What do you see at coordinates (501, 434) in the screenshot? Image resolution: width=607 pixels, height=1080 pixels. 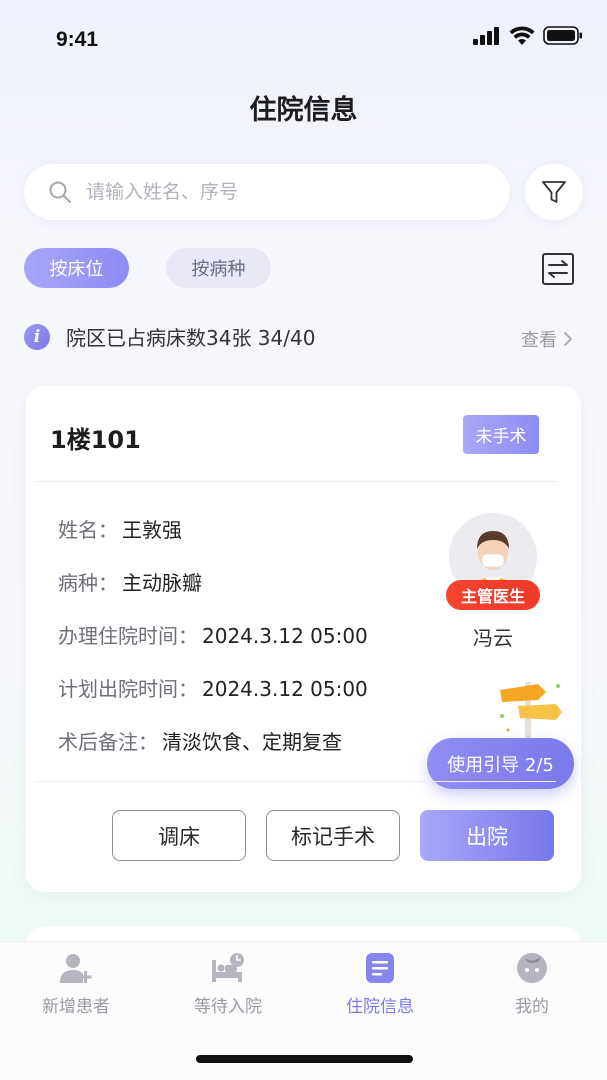 I see `surgery-status-badge: 未手术` at bounding box center [501, 434].